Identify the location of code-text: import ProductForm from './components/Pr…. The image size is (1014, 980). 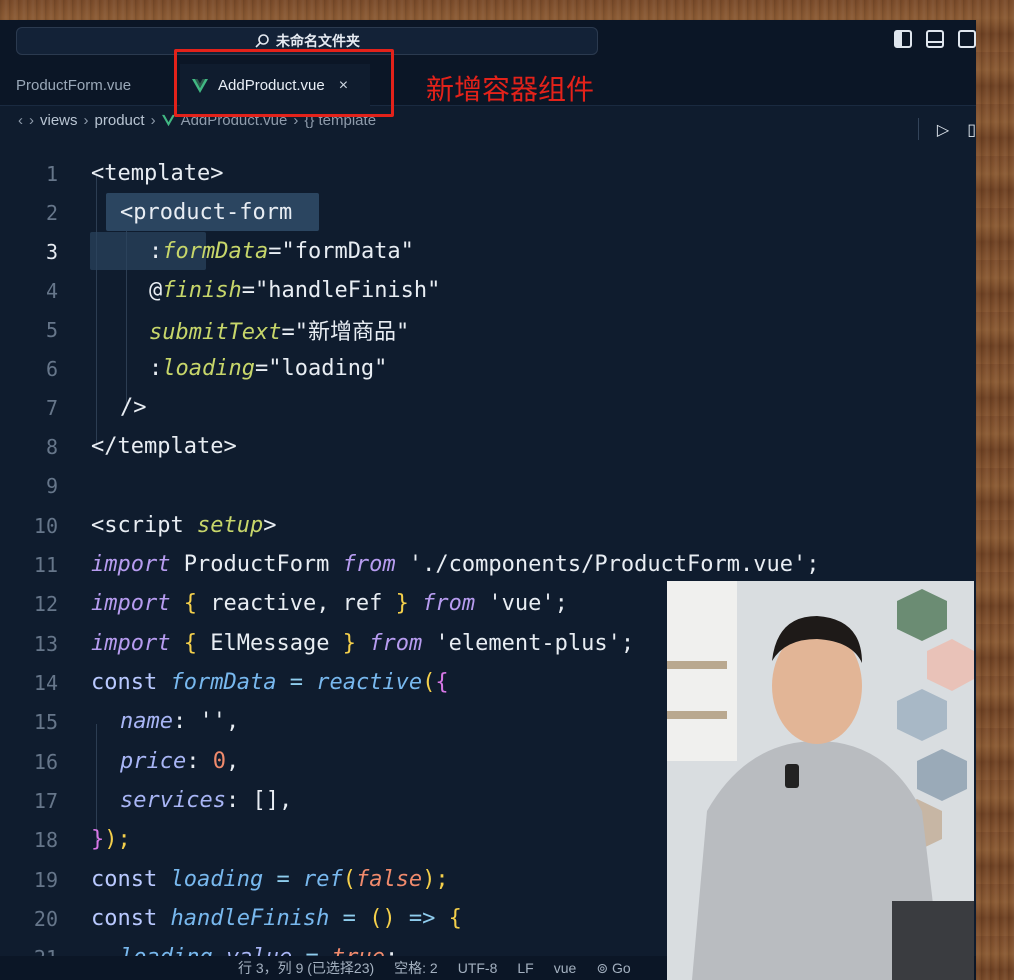
(455, 564).